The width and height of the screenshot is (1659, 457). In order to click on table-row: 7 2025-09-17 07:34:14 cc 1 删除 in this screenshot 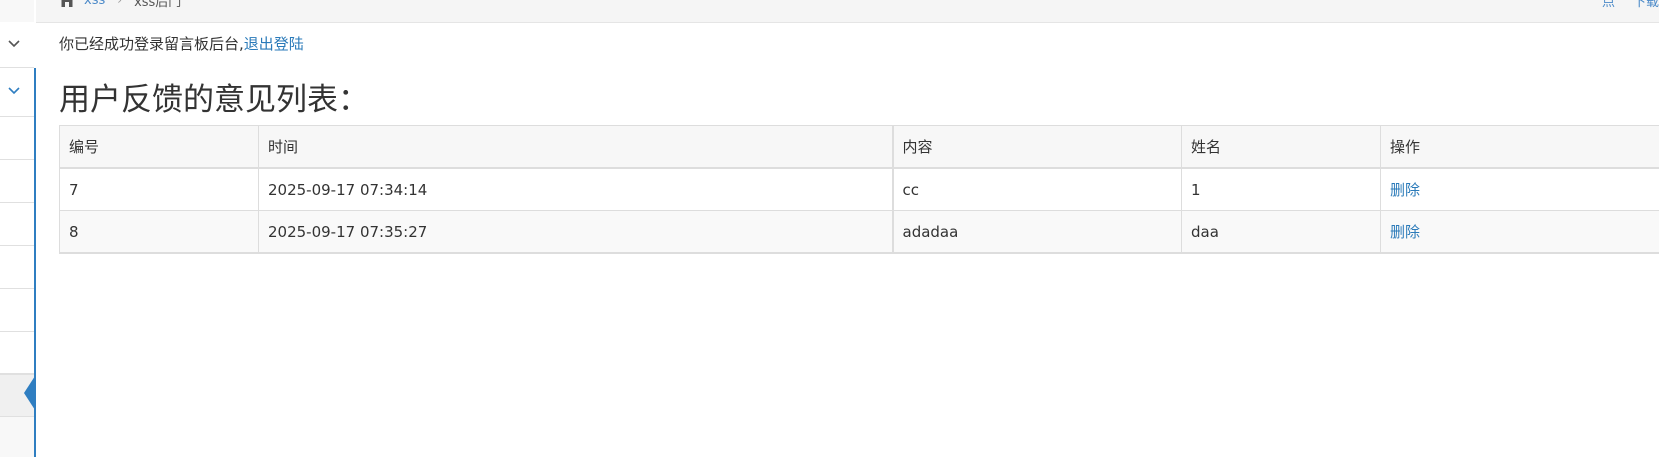, I will do `click(859, 189)`.